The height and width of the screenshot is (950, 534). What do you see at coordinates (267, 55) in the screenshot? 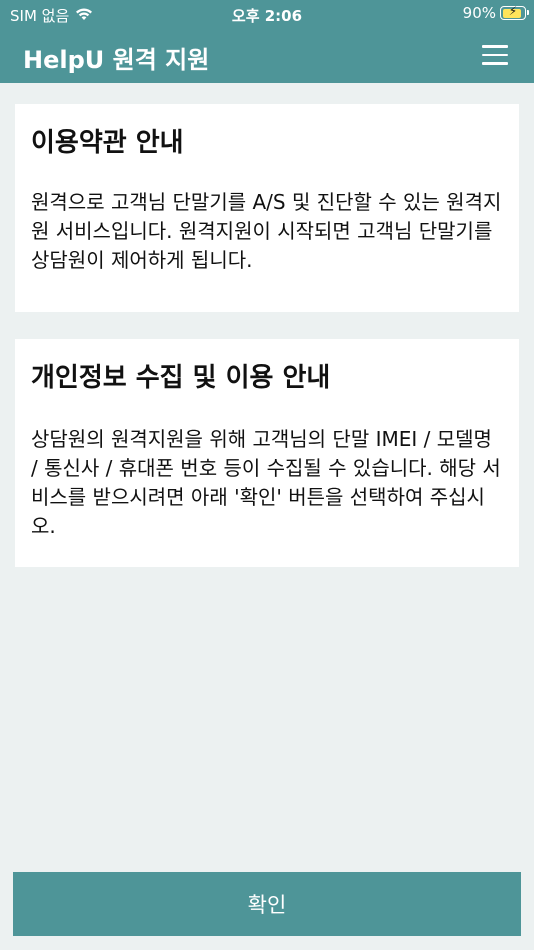
I see `app-bar: HelpU 원격 지원` at bounding box center [267, 55].